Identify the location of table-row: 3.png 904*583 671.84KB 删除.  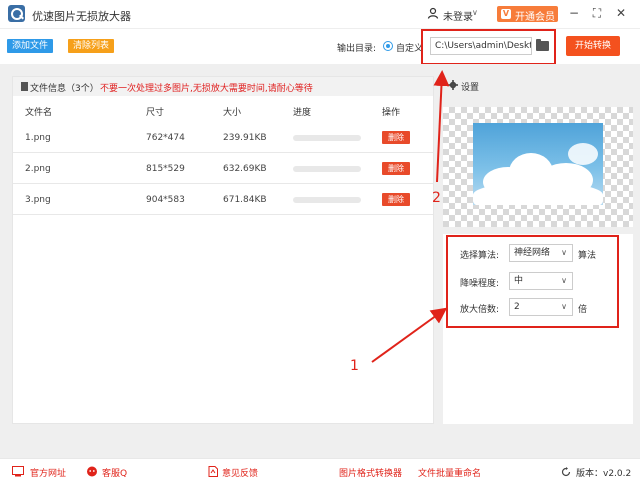
(223, 200).